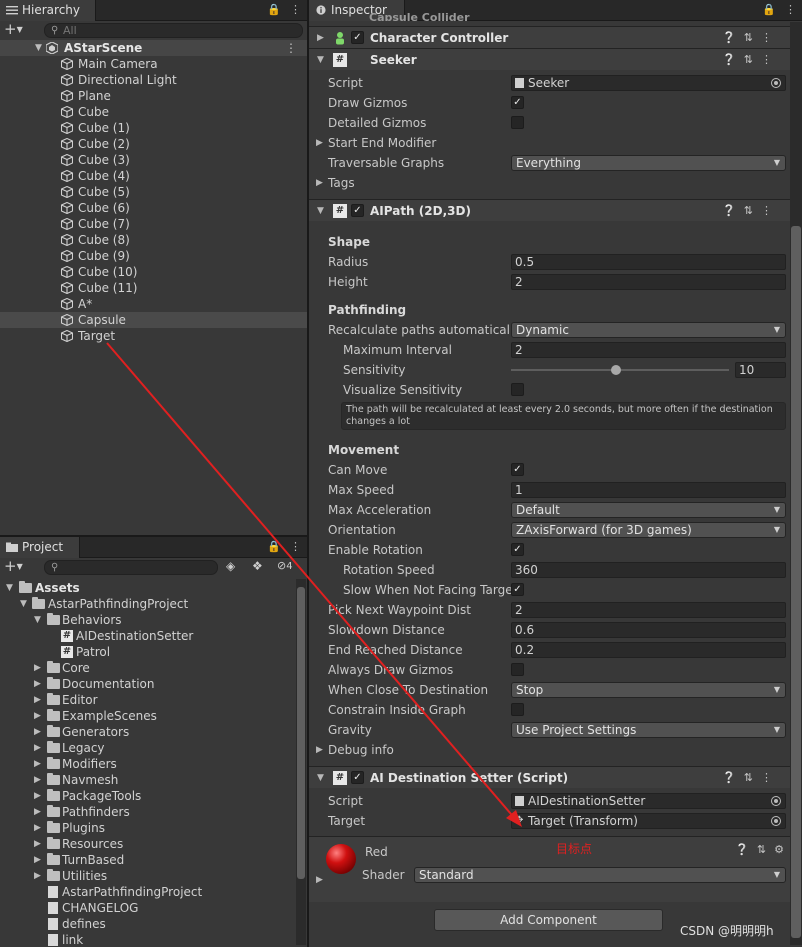 Image resolution: width=802 pixels, height=947 pixels. Describe the element at coordinates (517, 122) in the screenshot. I see `detailed-gizmos-checkbox` at that location.